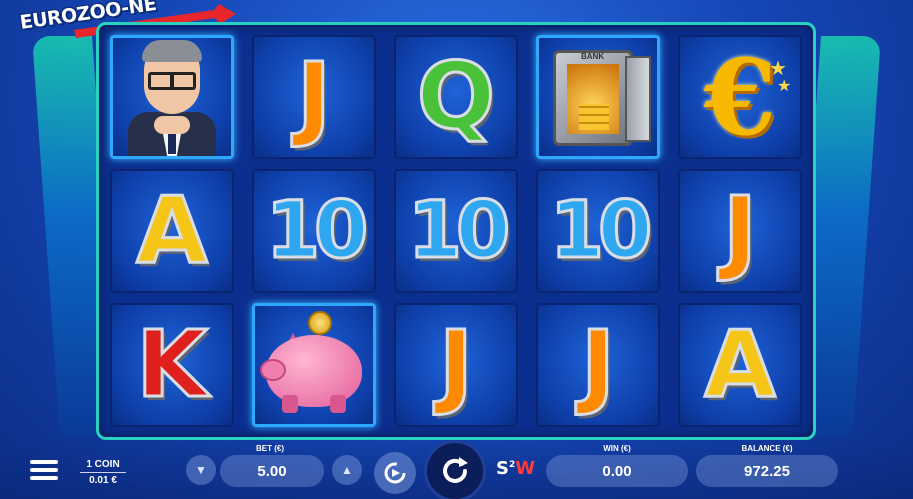  What do you see at coordinates (767, 471) in the screenshot?
I see `balance-value: 972.25` at bounding box center [767, 471].